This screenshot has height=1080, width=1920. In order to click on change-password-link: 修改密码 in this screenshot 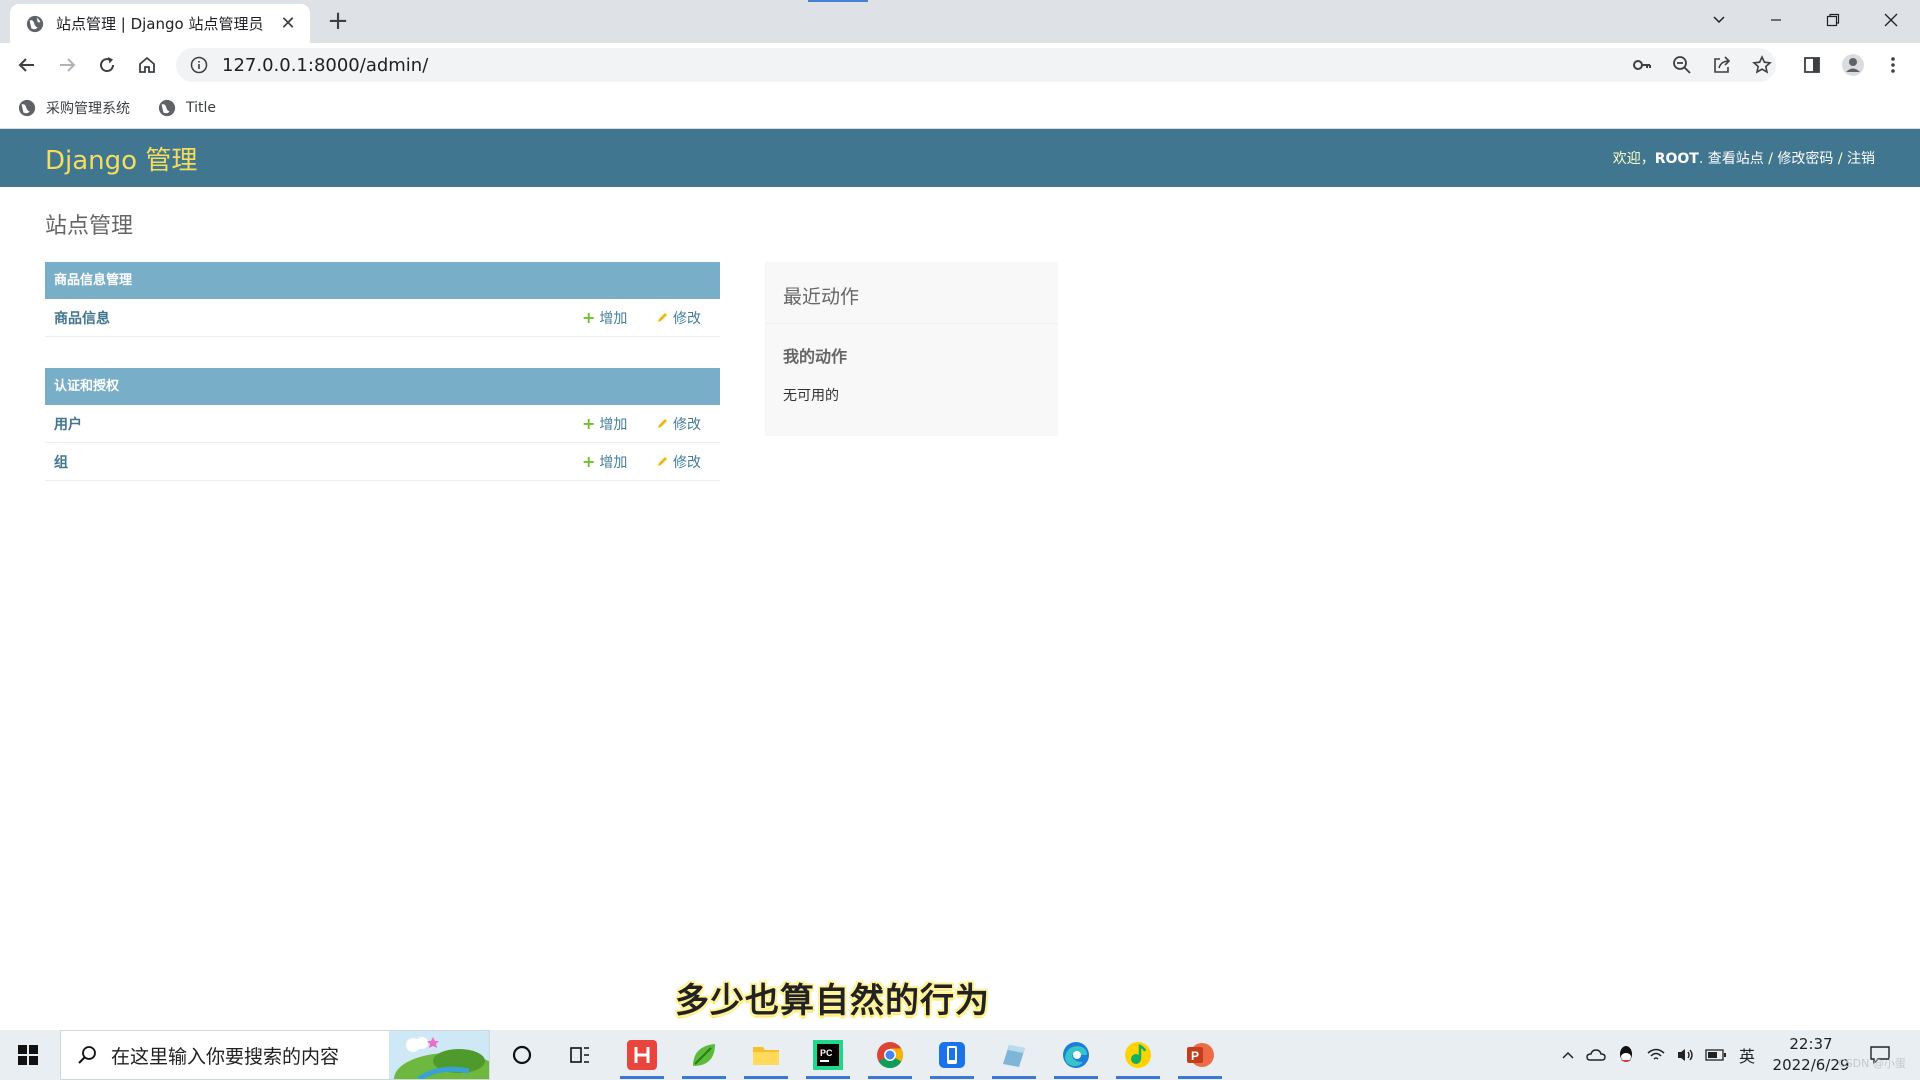, I will do `click(1805, 159)`.